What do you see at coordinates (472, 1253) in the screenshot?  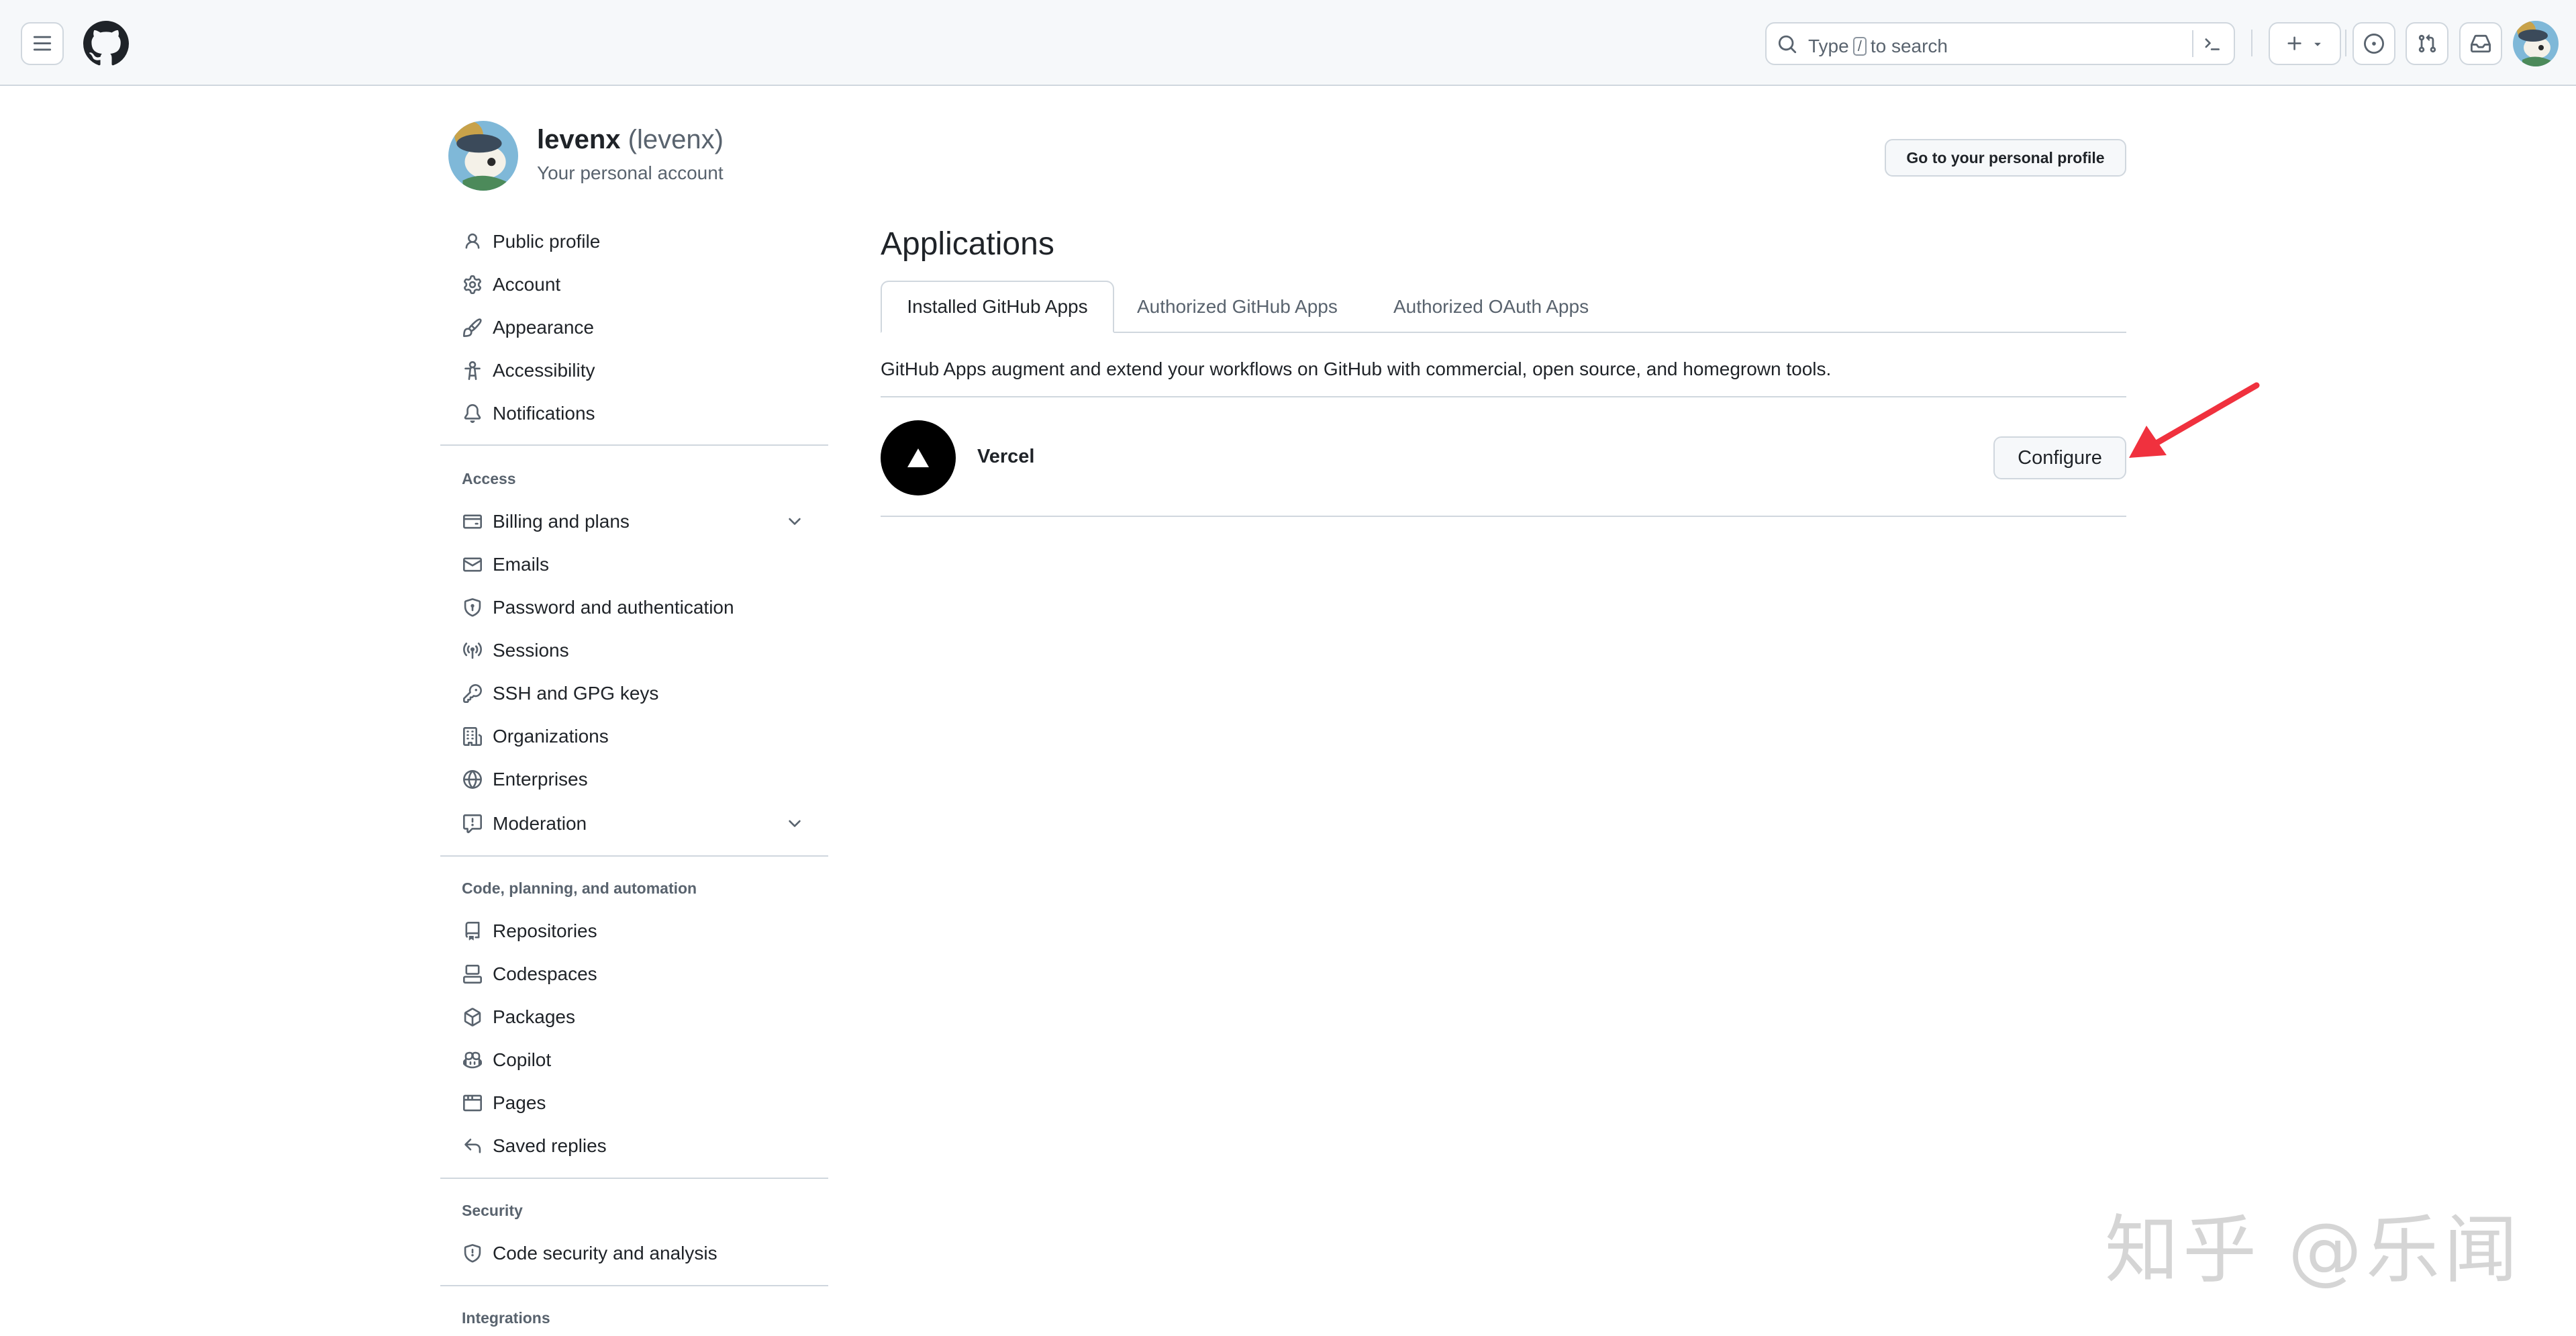 I see `shield-icon` at bounding box center [472, 1253].